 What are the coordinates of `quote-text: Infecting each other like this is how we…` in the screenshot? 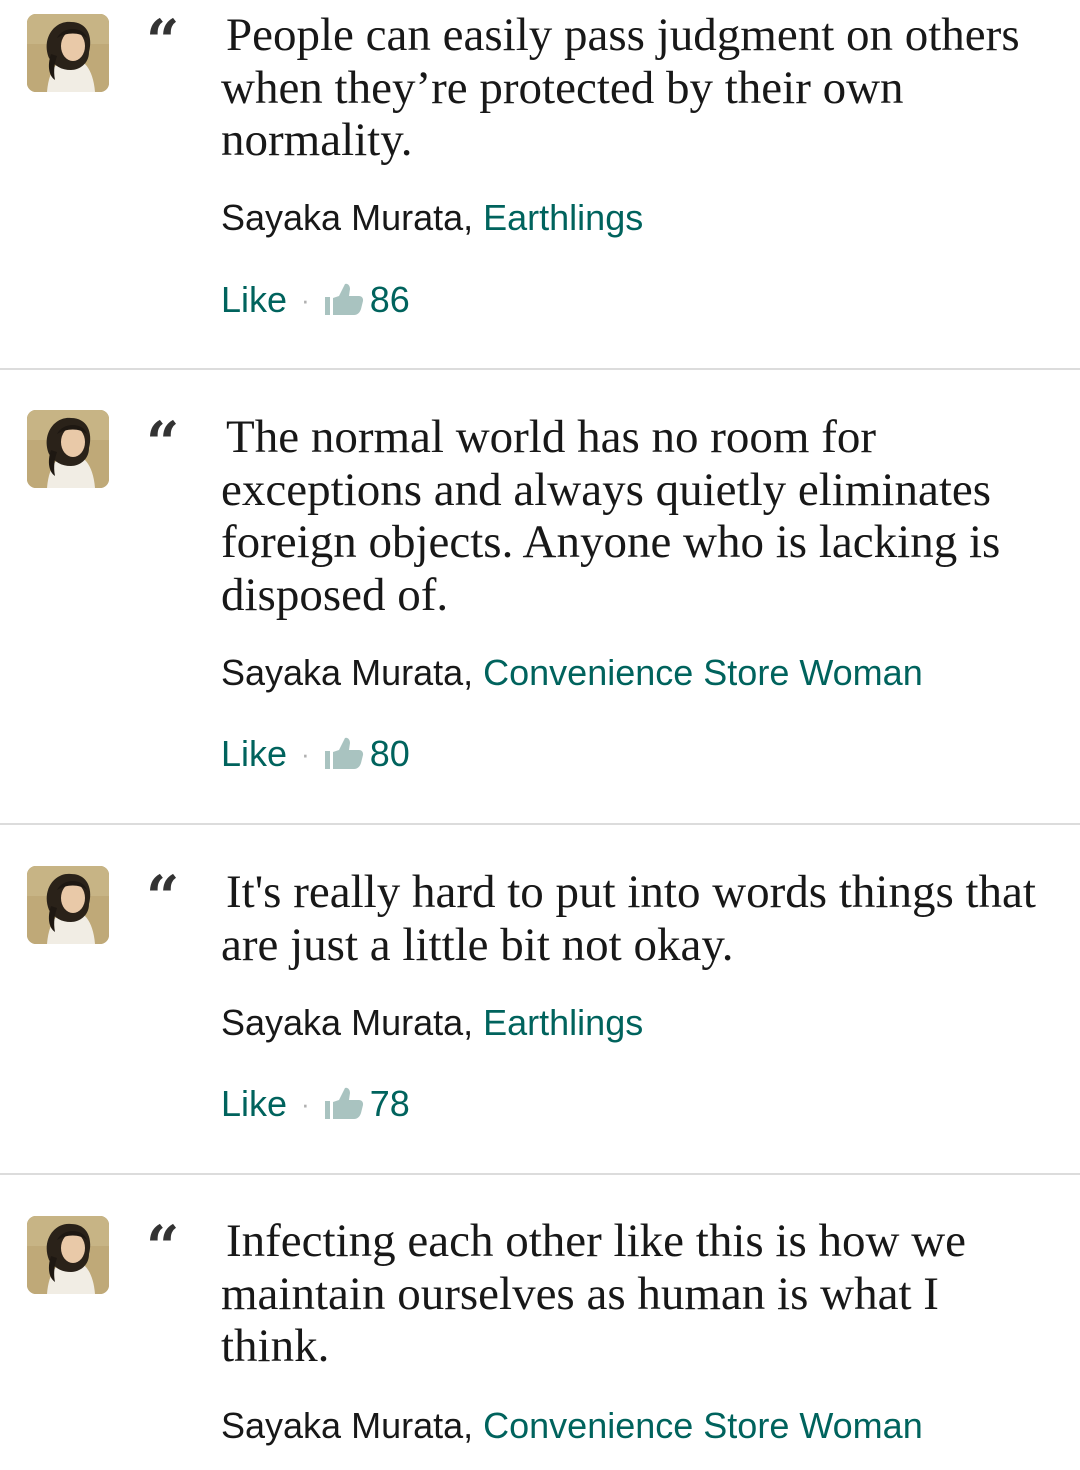 It's located at (594, 1293).